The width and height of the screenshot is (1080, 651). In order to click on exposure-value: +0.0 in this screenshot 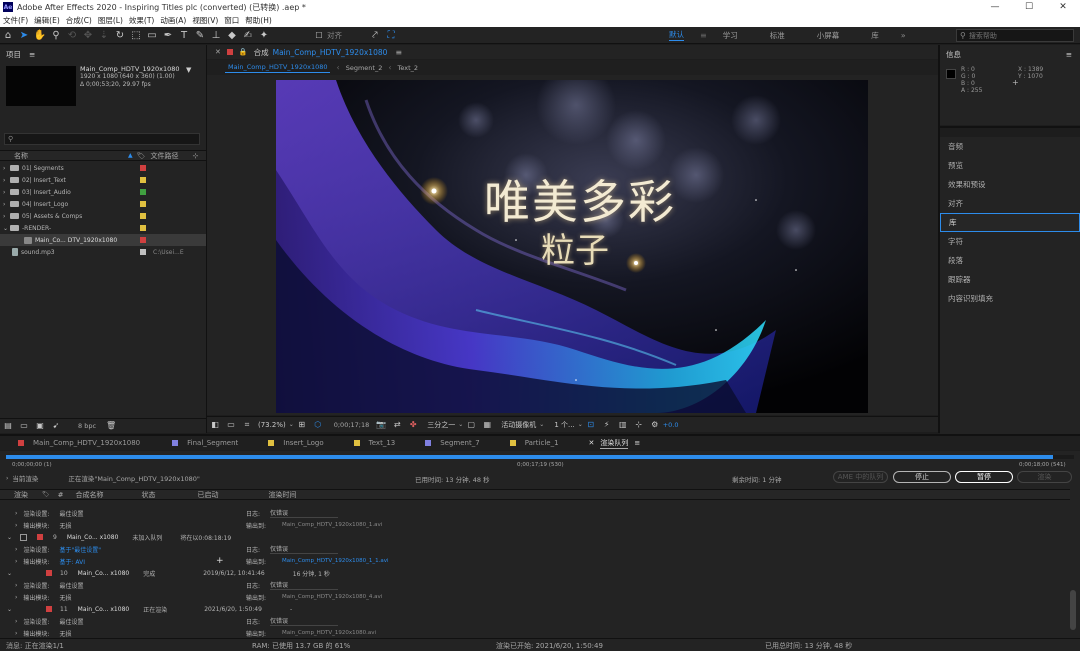, I will do `click(671, 425)`.